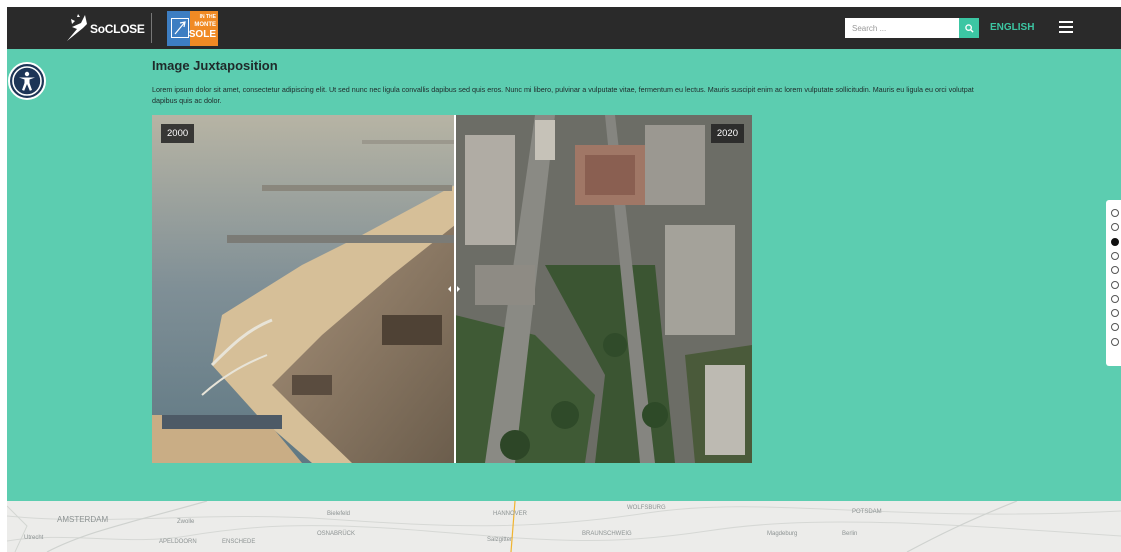  I want to click on accessibility-button, so click(27, 81).